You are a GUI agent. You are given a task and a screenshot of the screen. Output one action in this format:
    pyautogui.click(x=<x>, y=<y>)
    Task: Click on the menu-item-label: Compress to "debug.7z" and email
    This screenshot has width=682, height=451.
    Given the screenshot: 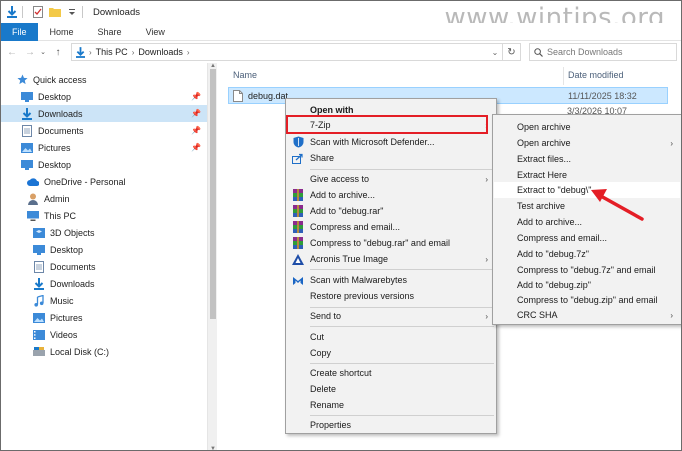 What is the action you would take?
    pyautogui.click(x=586, y=270)
    